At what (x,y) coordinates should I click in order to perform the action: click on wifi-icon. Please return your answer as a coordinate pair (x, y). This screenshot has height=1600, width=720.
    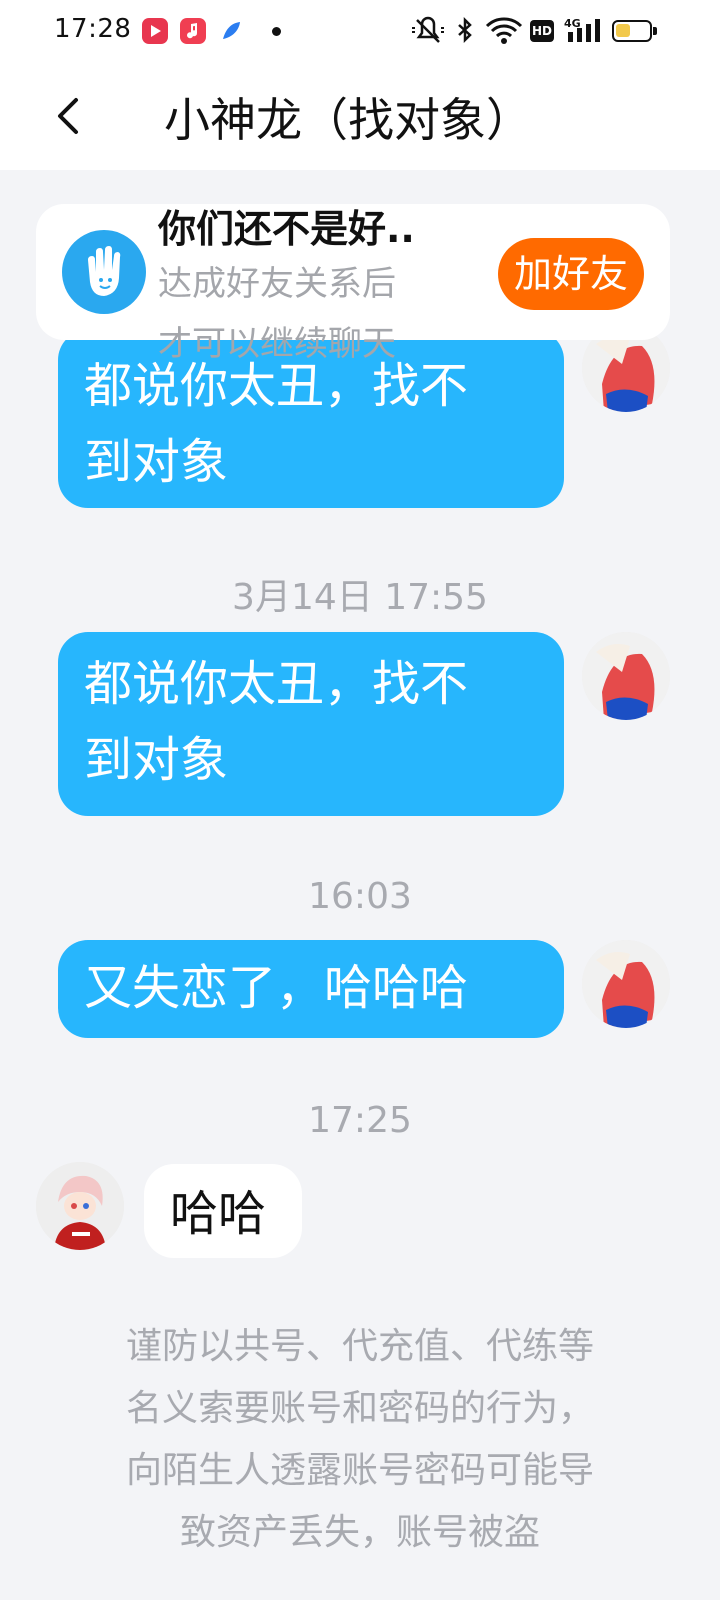
    Looking at the image, I should click on (504, 31).